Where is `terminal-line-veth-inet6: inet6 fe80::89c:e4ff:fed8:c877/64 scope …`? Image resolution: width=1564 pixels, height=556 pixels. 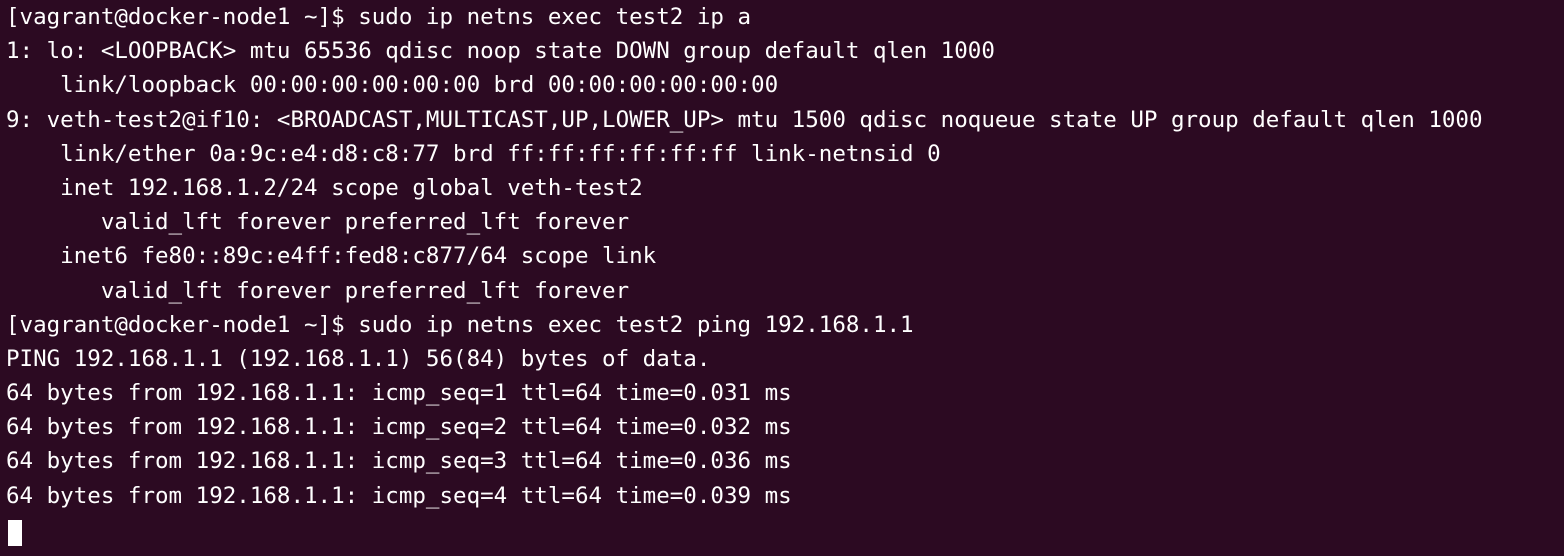
terminal-line-veth-inet6: inet6 fe80::89c:e4ff:fed8:c877/64 scope … is located at coordinates (331, 256).